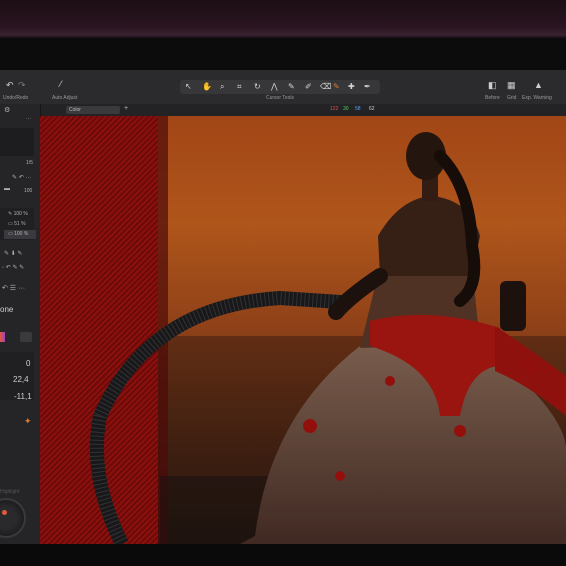 Image resolution: width=566 pixels, height=566 pixels. I want to click on keystone-tool-icon: ⋀, so click(274, 86).